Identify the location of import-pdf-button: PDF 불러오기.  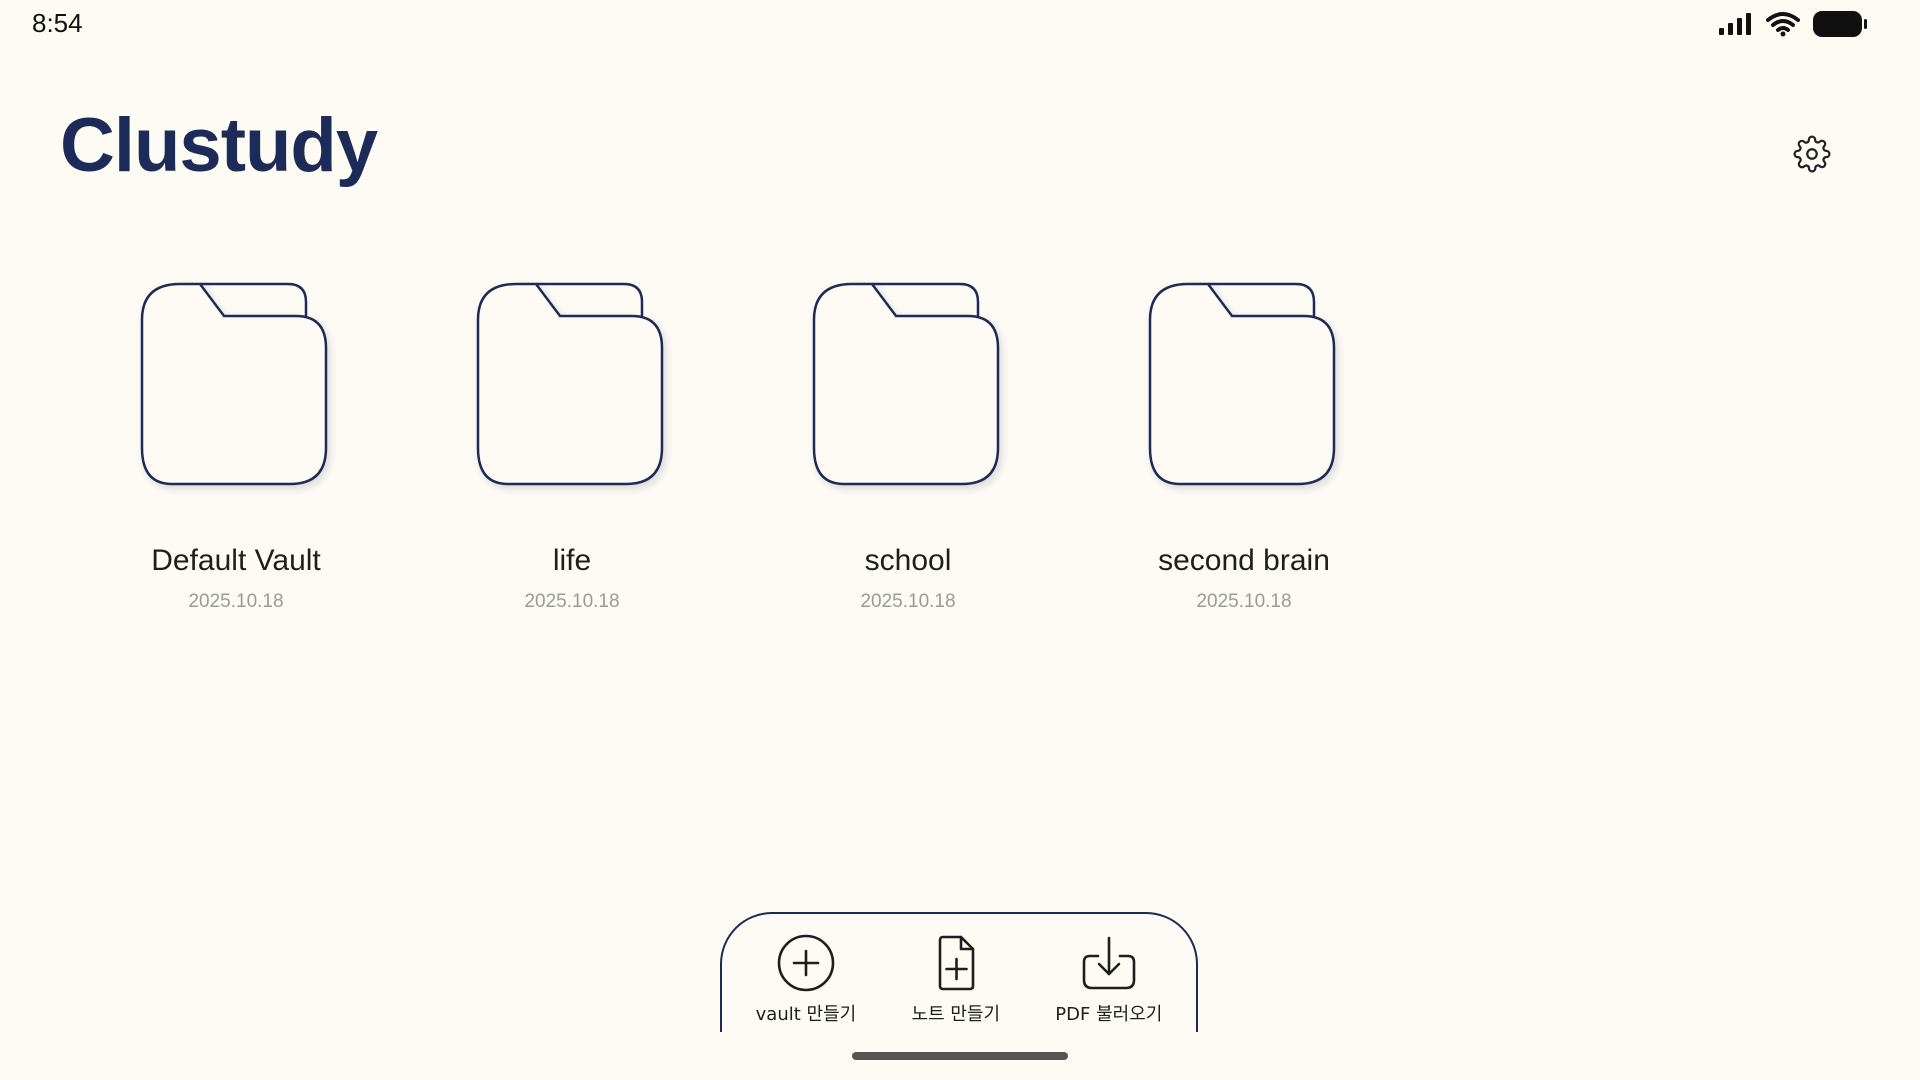
(1108, 979).